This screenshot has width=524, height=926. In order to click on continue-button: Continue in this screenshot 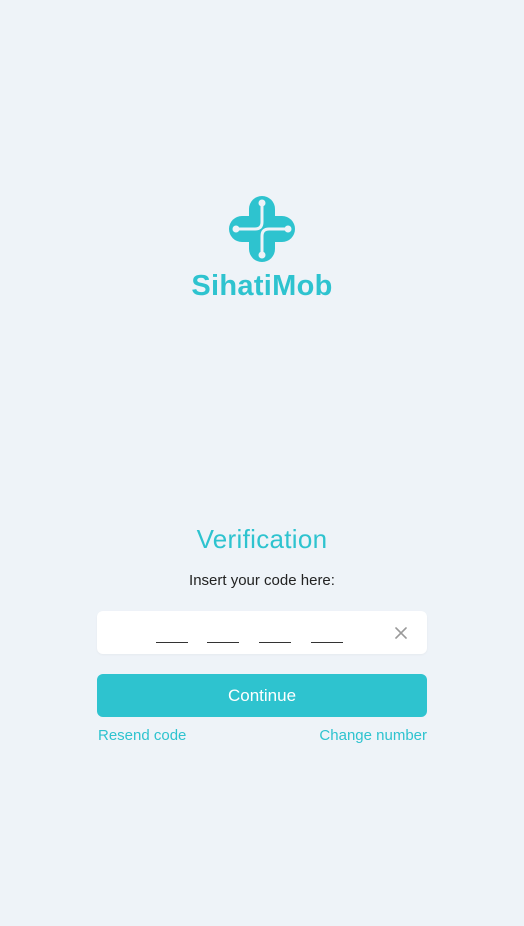, I will do `click(262, 695)`.